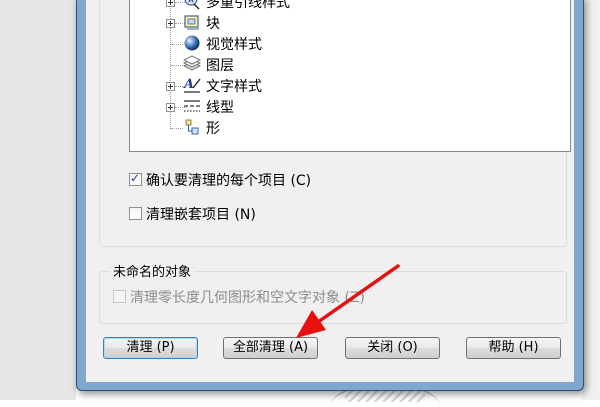  What do you see at coordinates (247, 298) in the screenshot?
I see `purge-zero-length-label: 清理零长度几何图形和空文字对象 (Z)` at bounding box center [247, 298].